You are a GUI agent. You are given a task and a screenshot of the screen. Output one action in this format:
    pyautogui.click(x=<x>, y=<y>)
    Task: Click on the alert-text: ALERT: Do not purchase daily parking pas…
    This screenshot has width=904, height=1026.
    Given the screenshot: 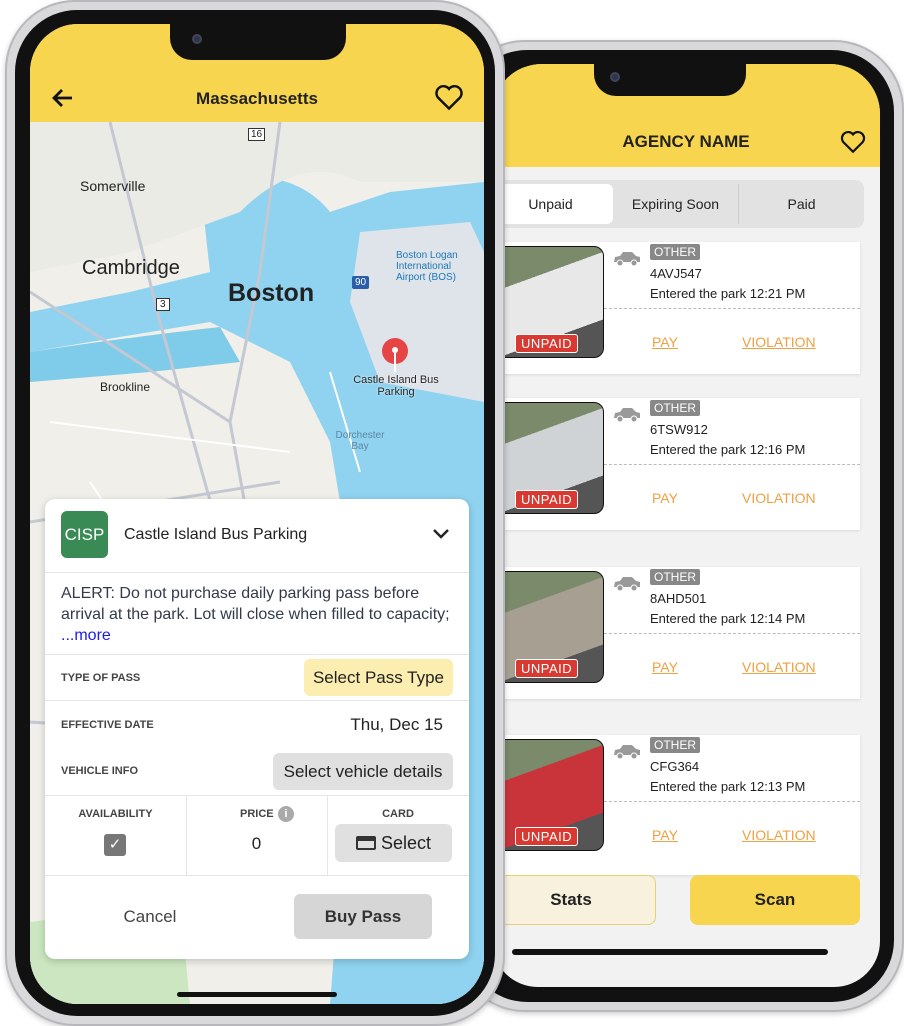 What is the action you would take?
    pyautogui.click(x=255, y=614)
    